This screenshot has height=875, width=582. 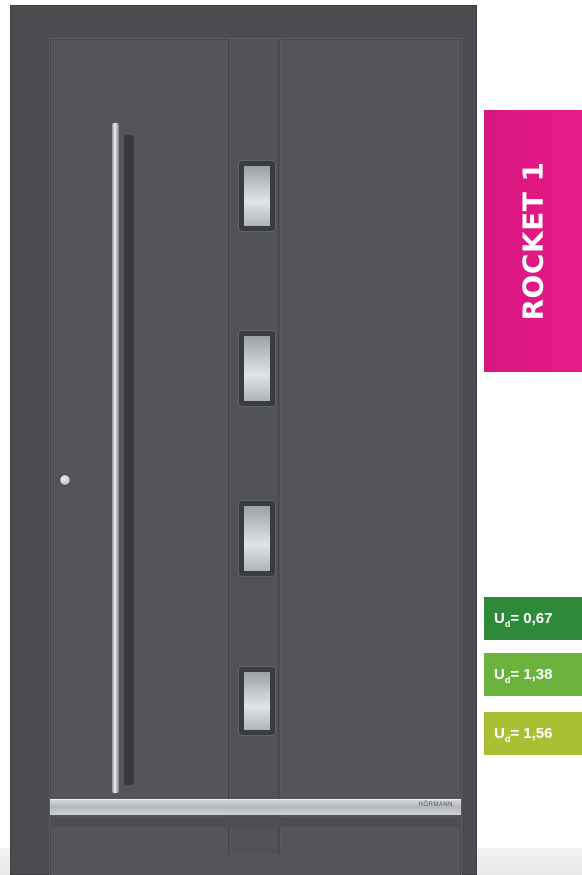 I want to click on model-name-tag: ROCKET 1, so click(x=533, y=241).